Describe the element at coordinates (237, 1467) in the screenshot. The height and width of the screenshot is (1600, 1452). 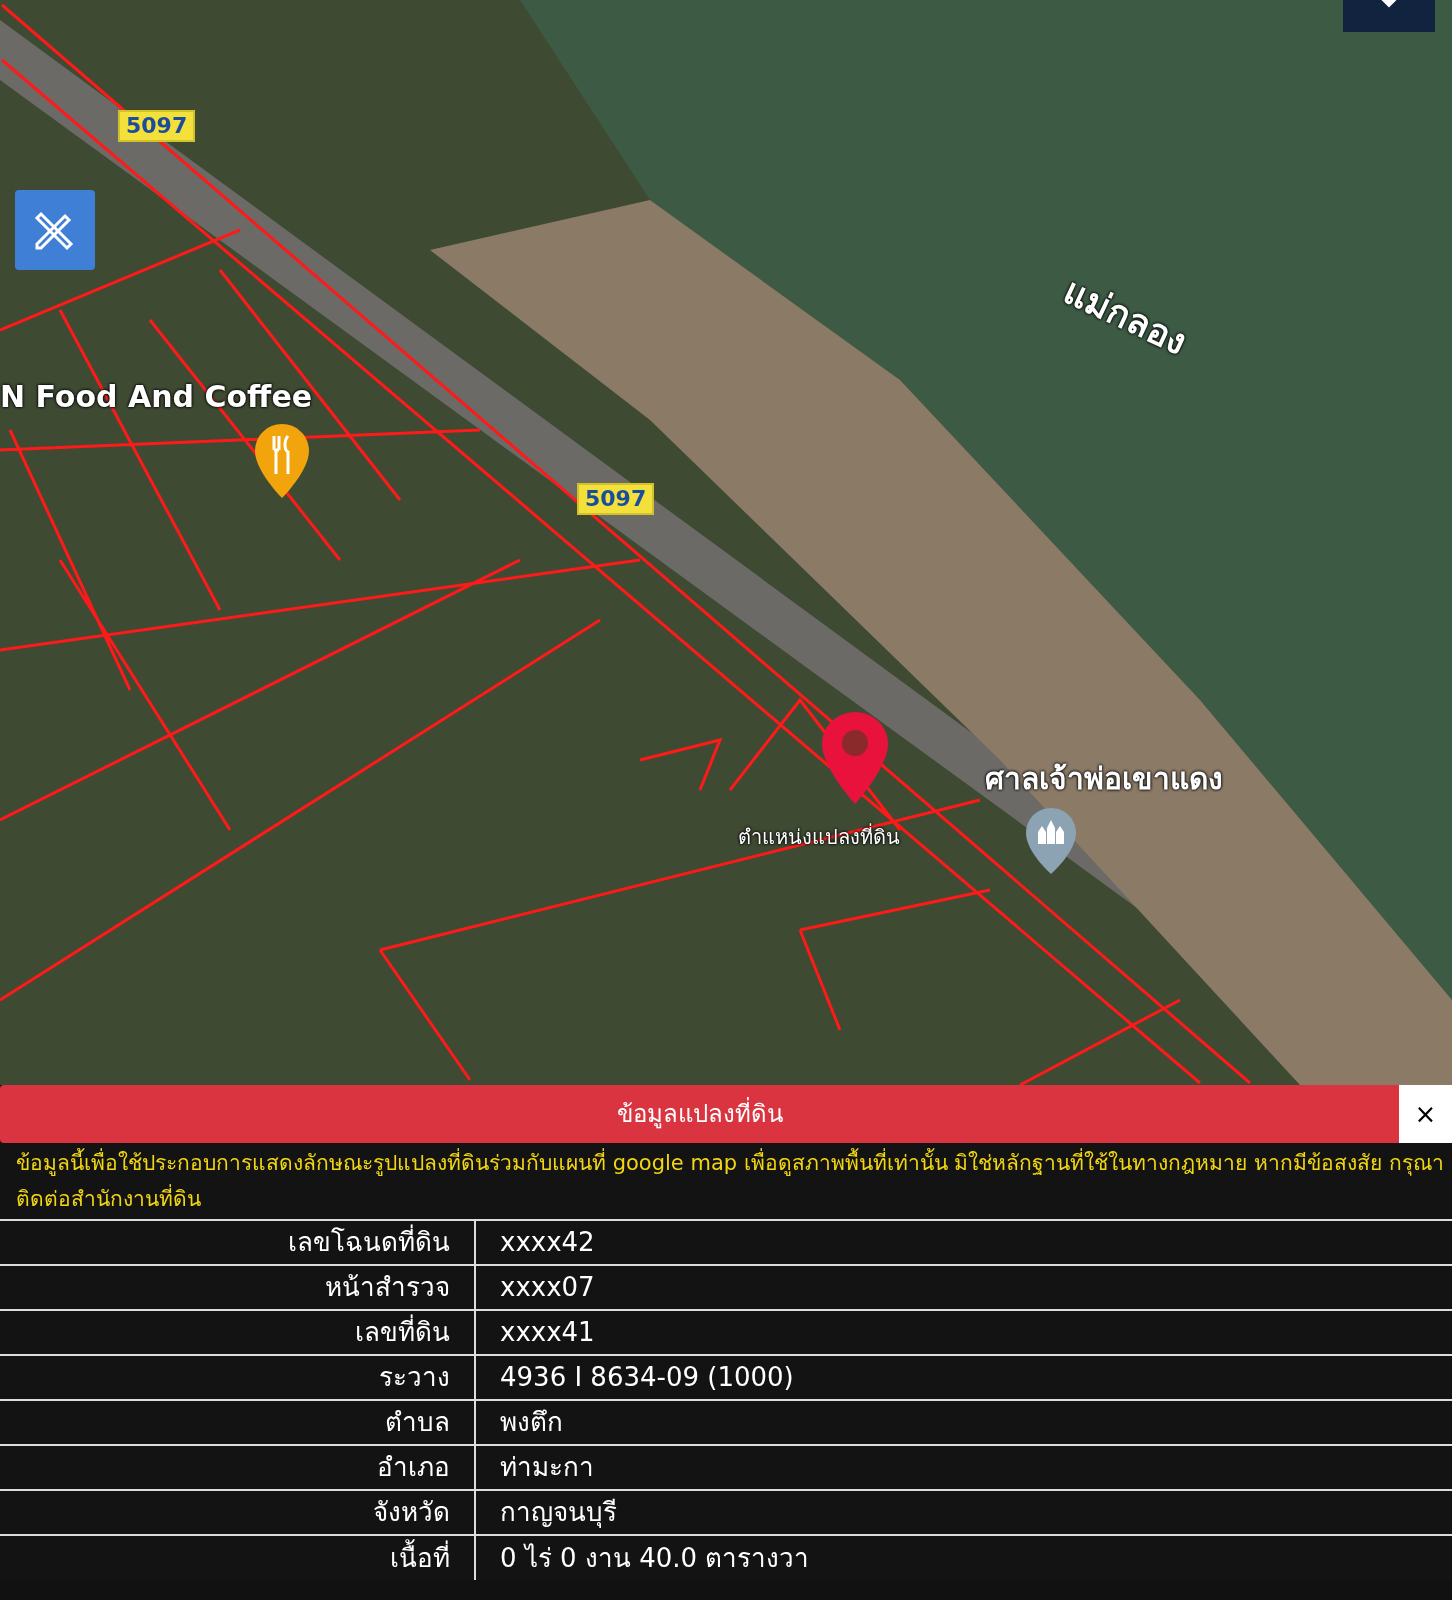
I see `field-label: อำเภอ` at that location.